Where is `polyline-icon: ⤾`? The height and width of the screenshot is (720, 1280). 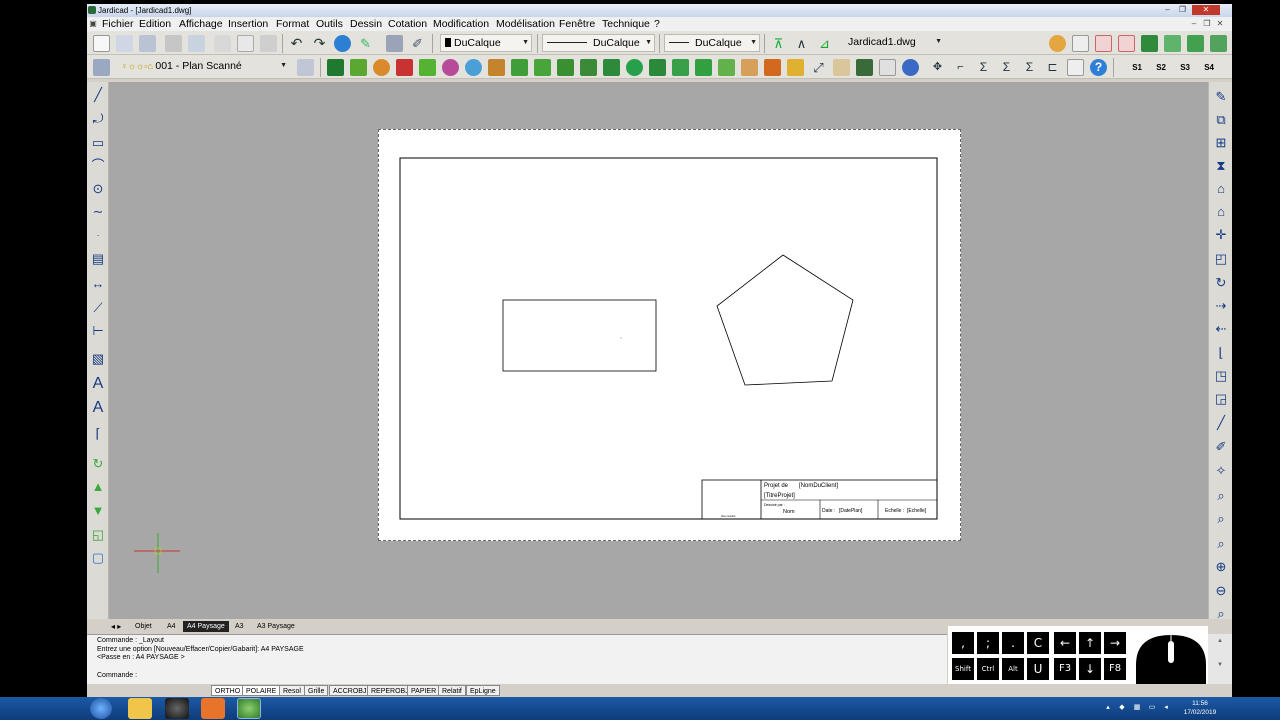 polyline-icon: ⤾ is located at coordinates (98, 119).